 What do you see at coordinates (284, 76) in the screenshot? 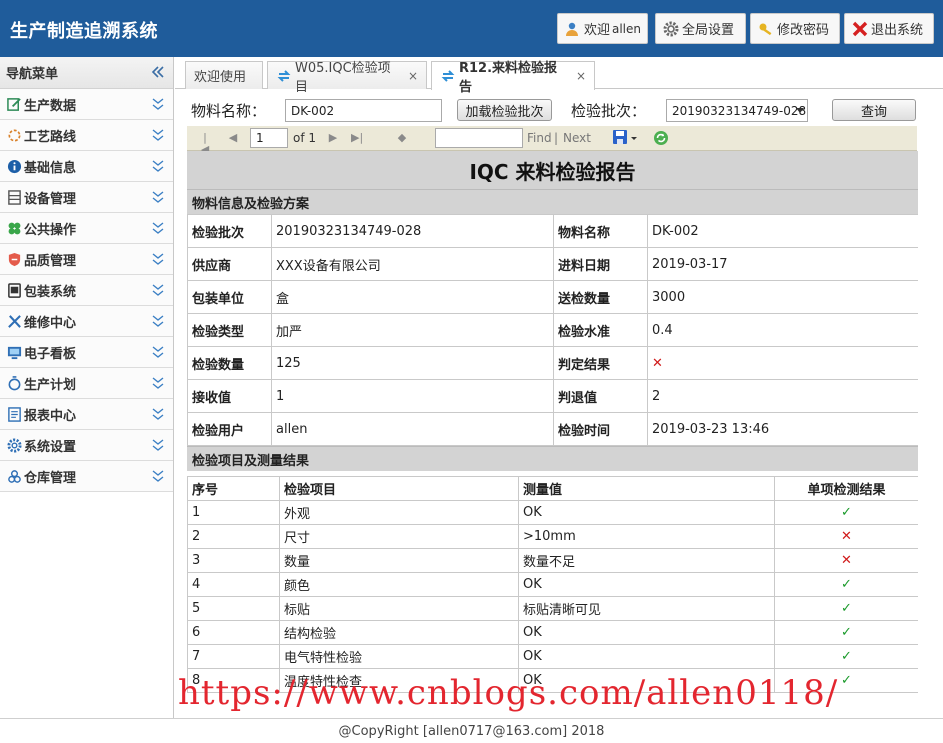
I see `refresh-tab-icon` at bounding box center [284, 76].